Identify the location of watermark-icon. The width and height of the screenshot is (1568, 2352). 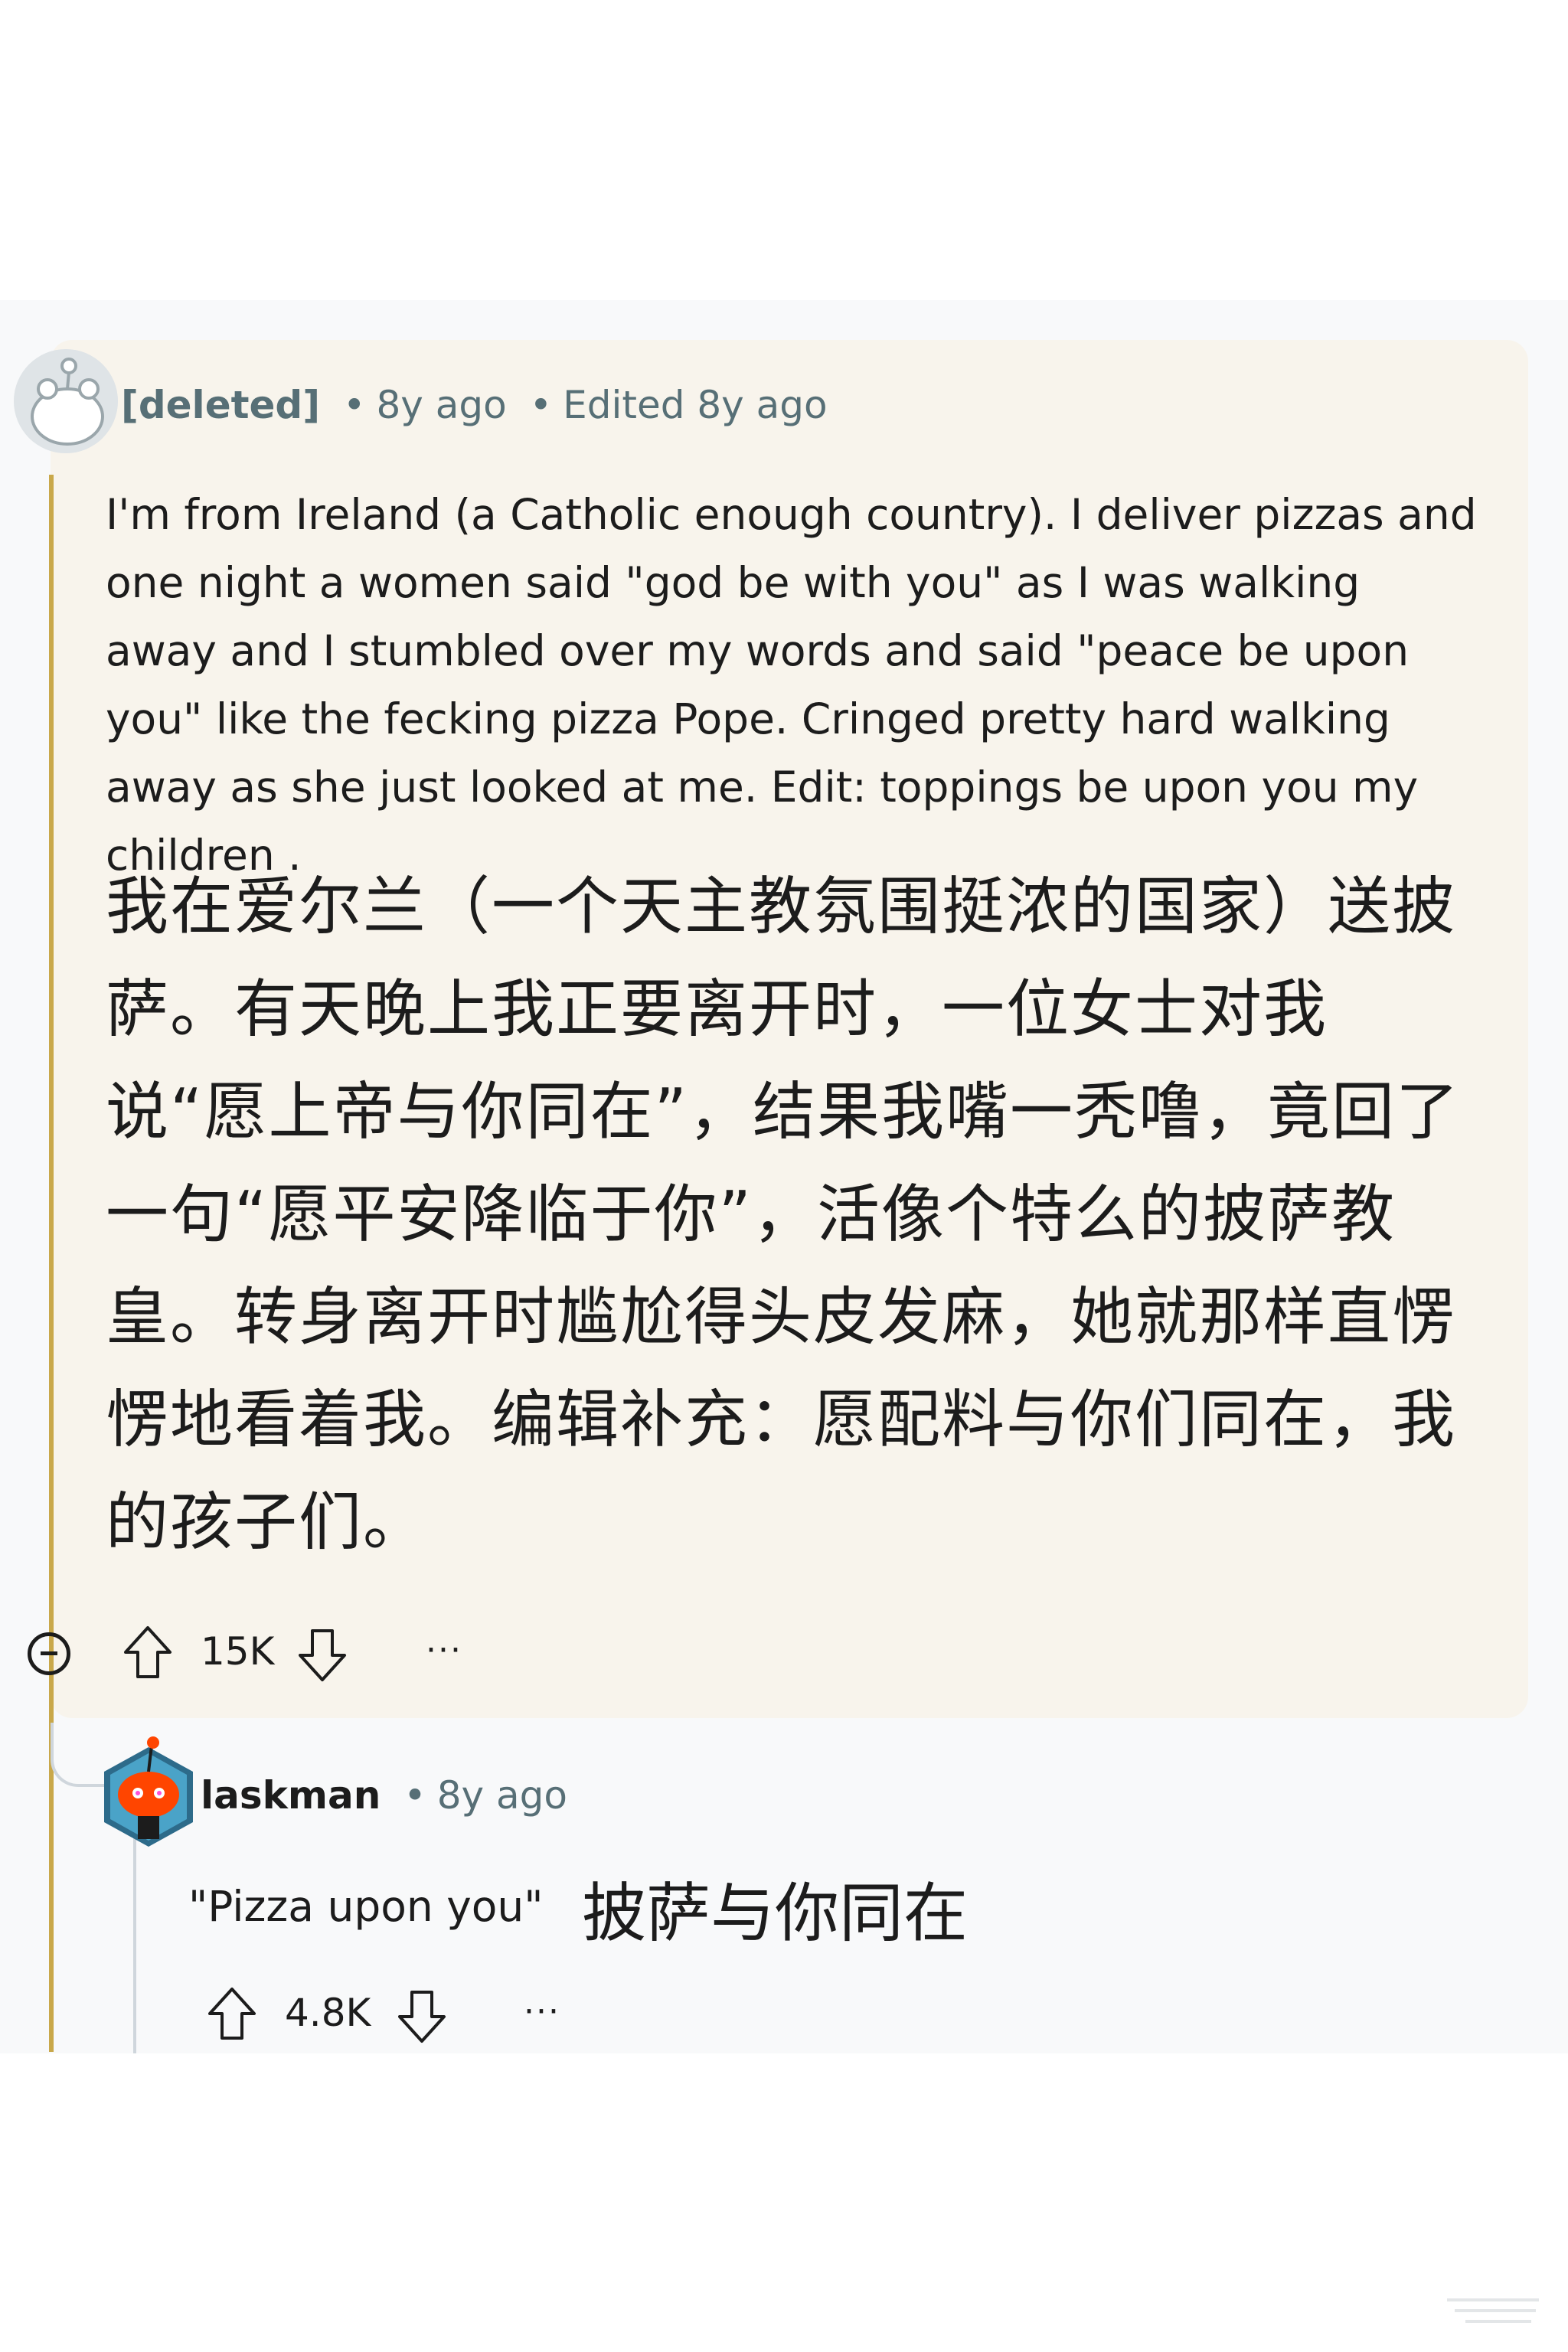
(1493, 2310).